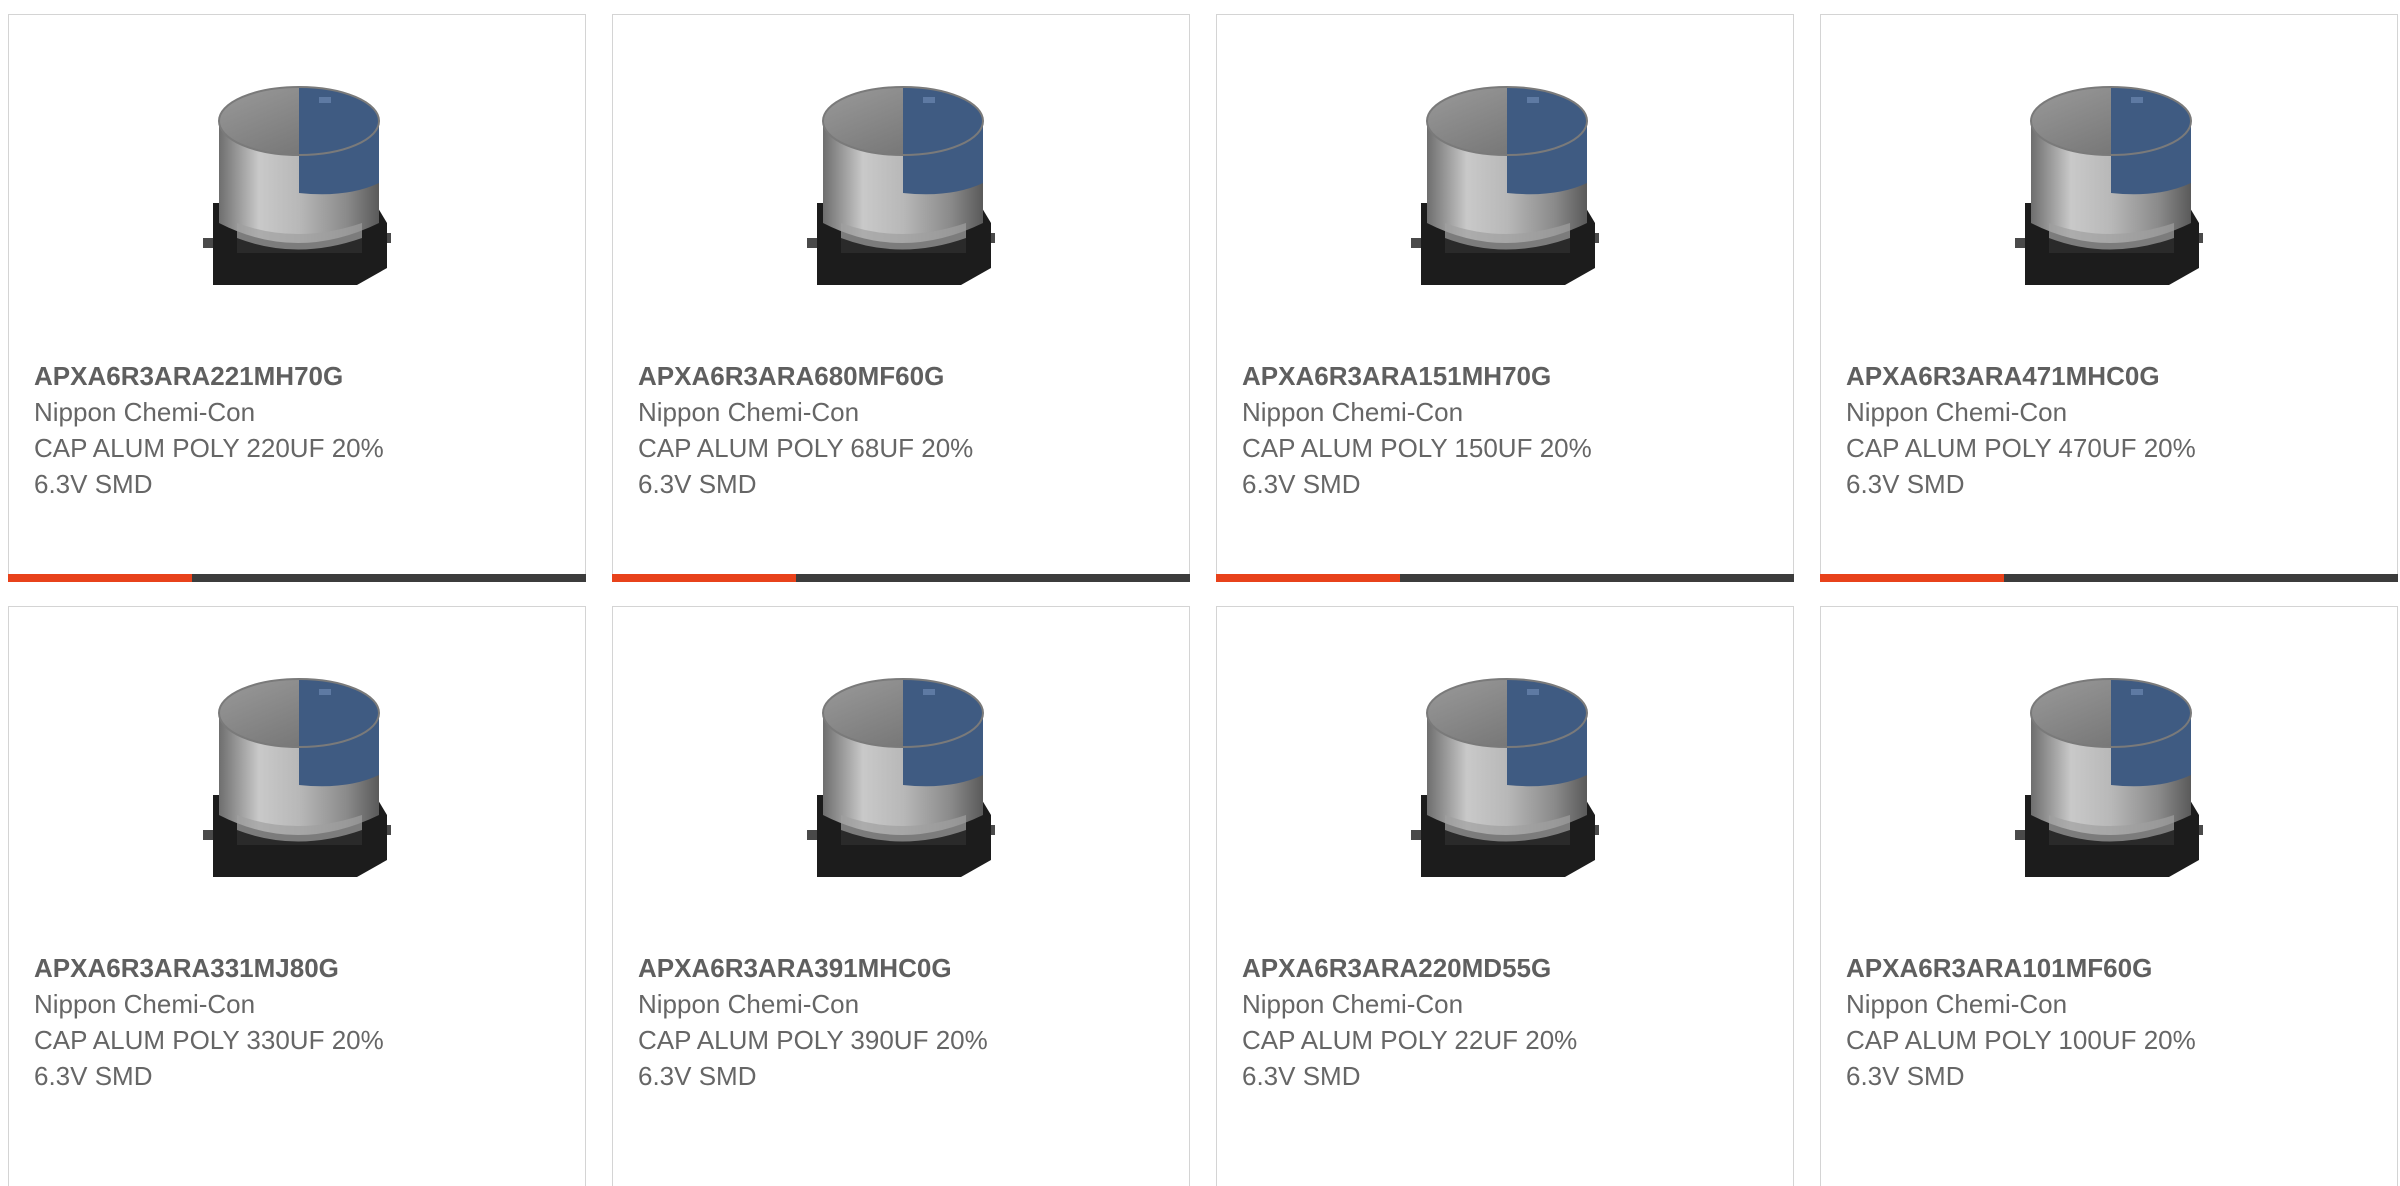  I want to click on part-number: APXA6R3ARA680MF60G, so click(903, 376).